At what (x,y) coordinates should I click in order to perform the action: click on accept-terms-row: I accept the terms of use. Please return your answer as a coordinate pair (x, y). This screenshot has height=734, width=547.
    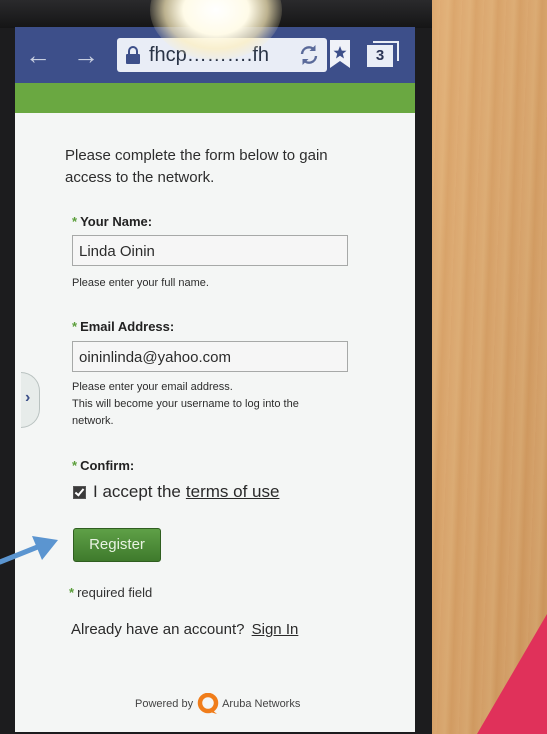
    Looking at the image, I should click on (176, 492).